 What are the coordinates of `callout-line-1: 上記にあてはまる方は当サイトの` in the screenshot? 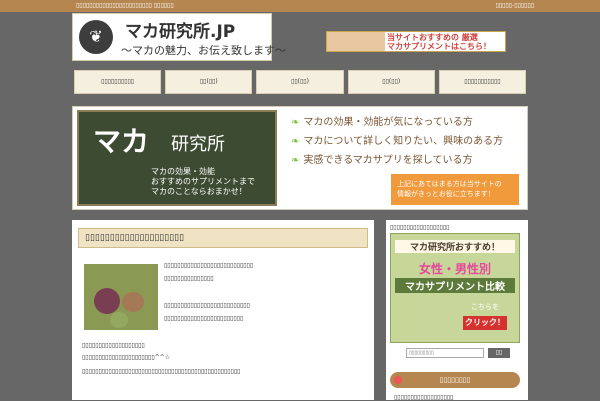 It's located at (449, 184).